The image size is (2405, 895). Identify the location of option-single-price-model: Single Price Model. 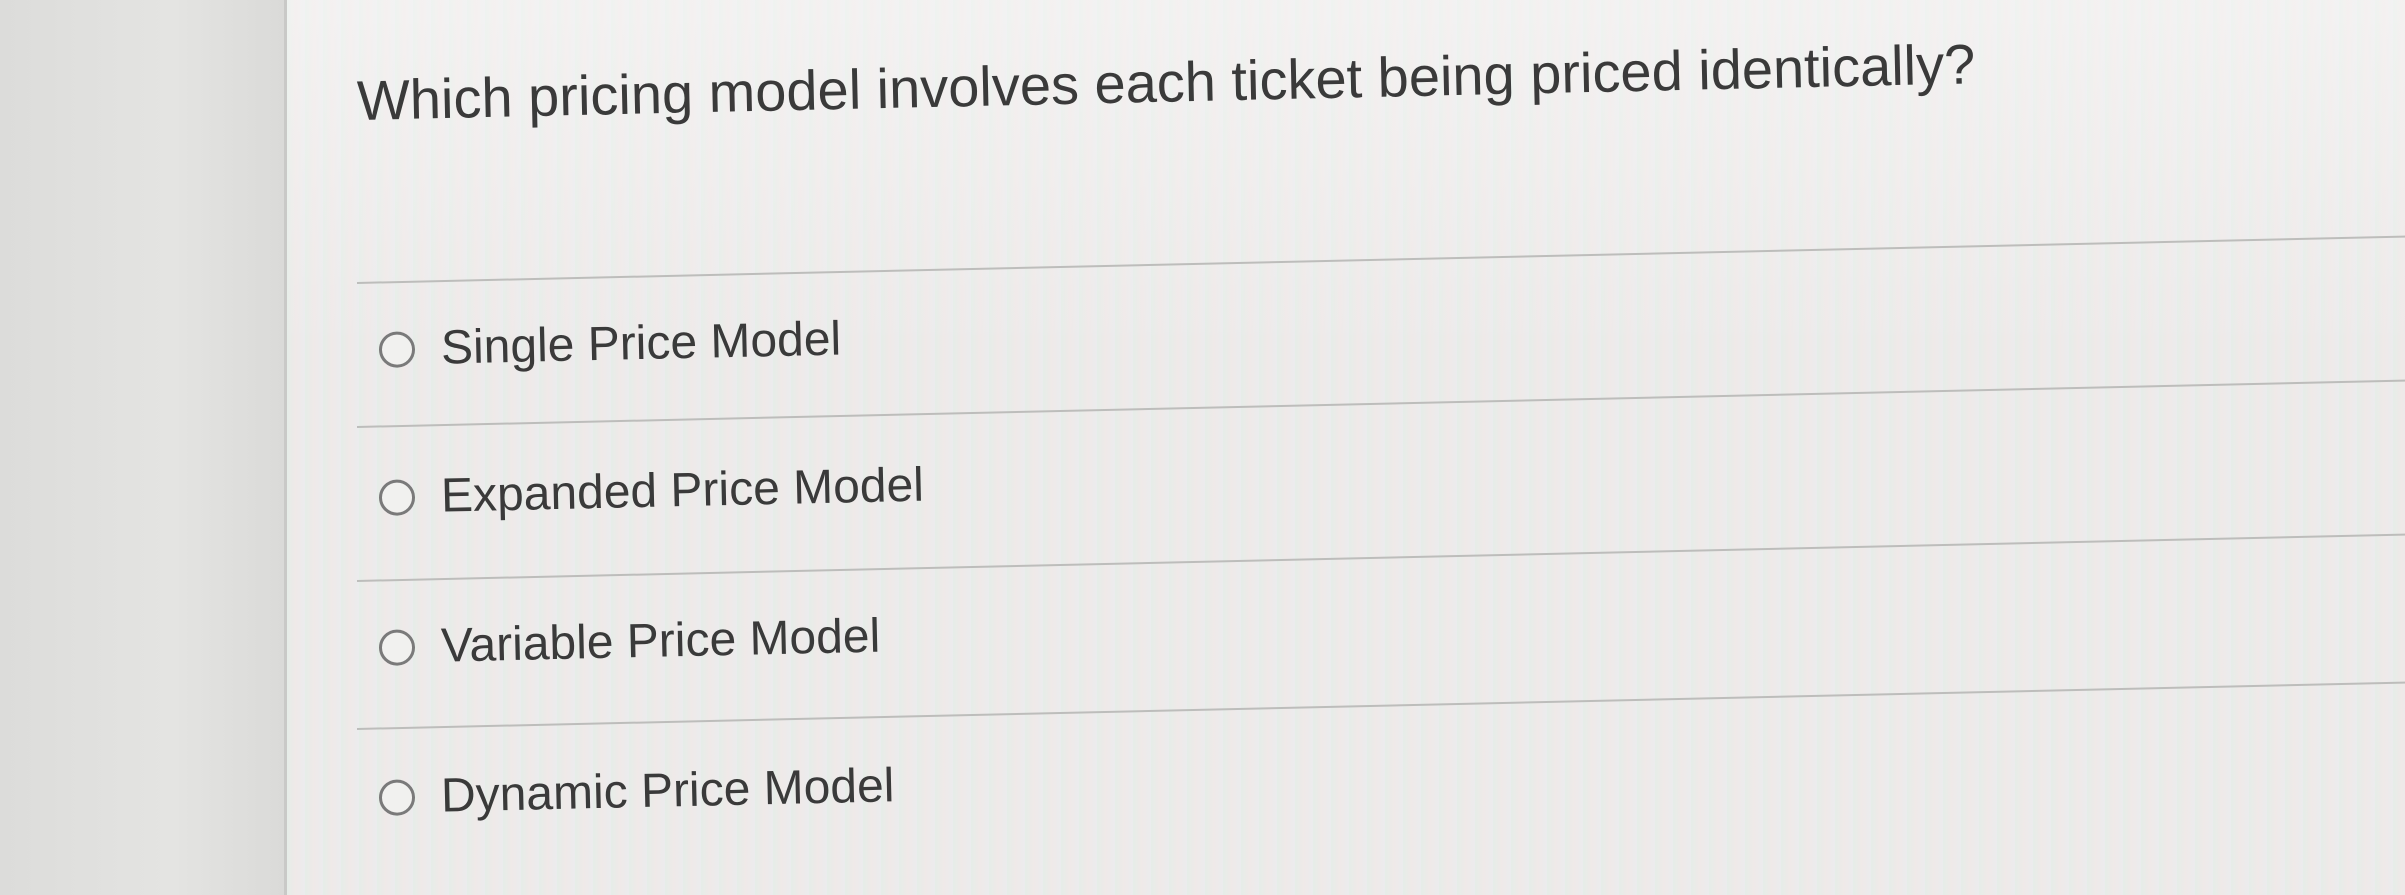
(610, 344).